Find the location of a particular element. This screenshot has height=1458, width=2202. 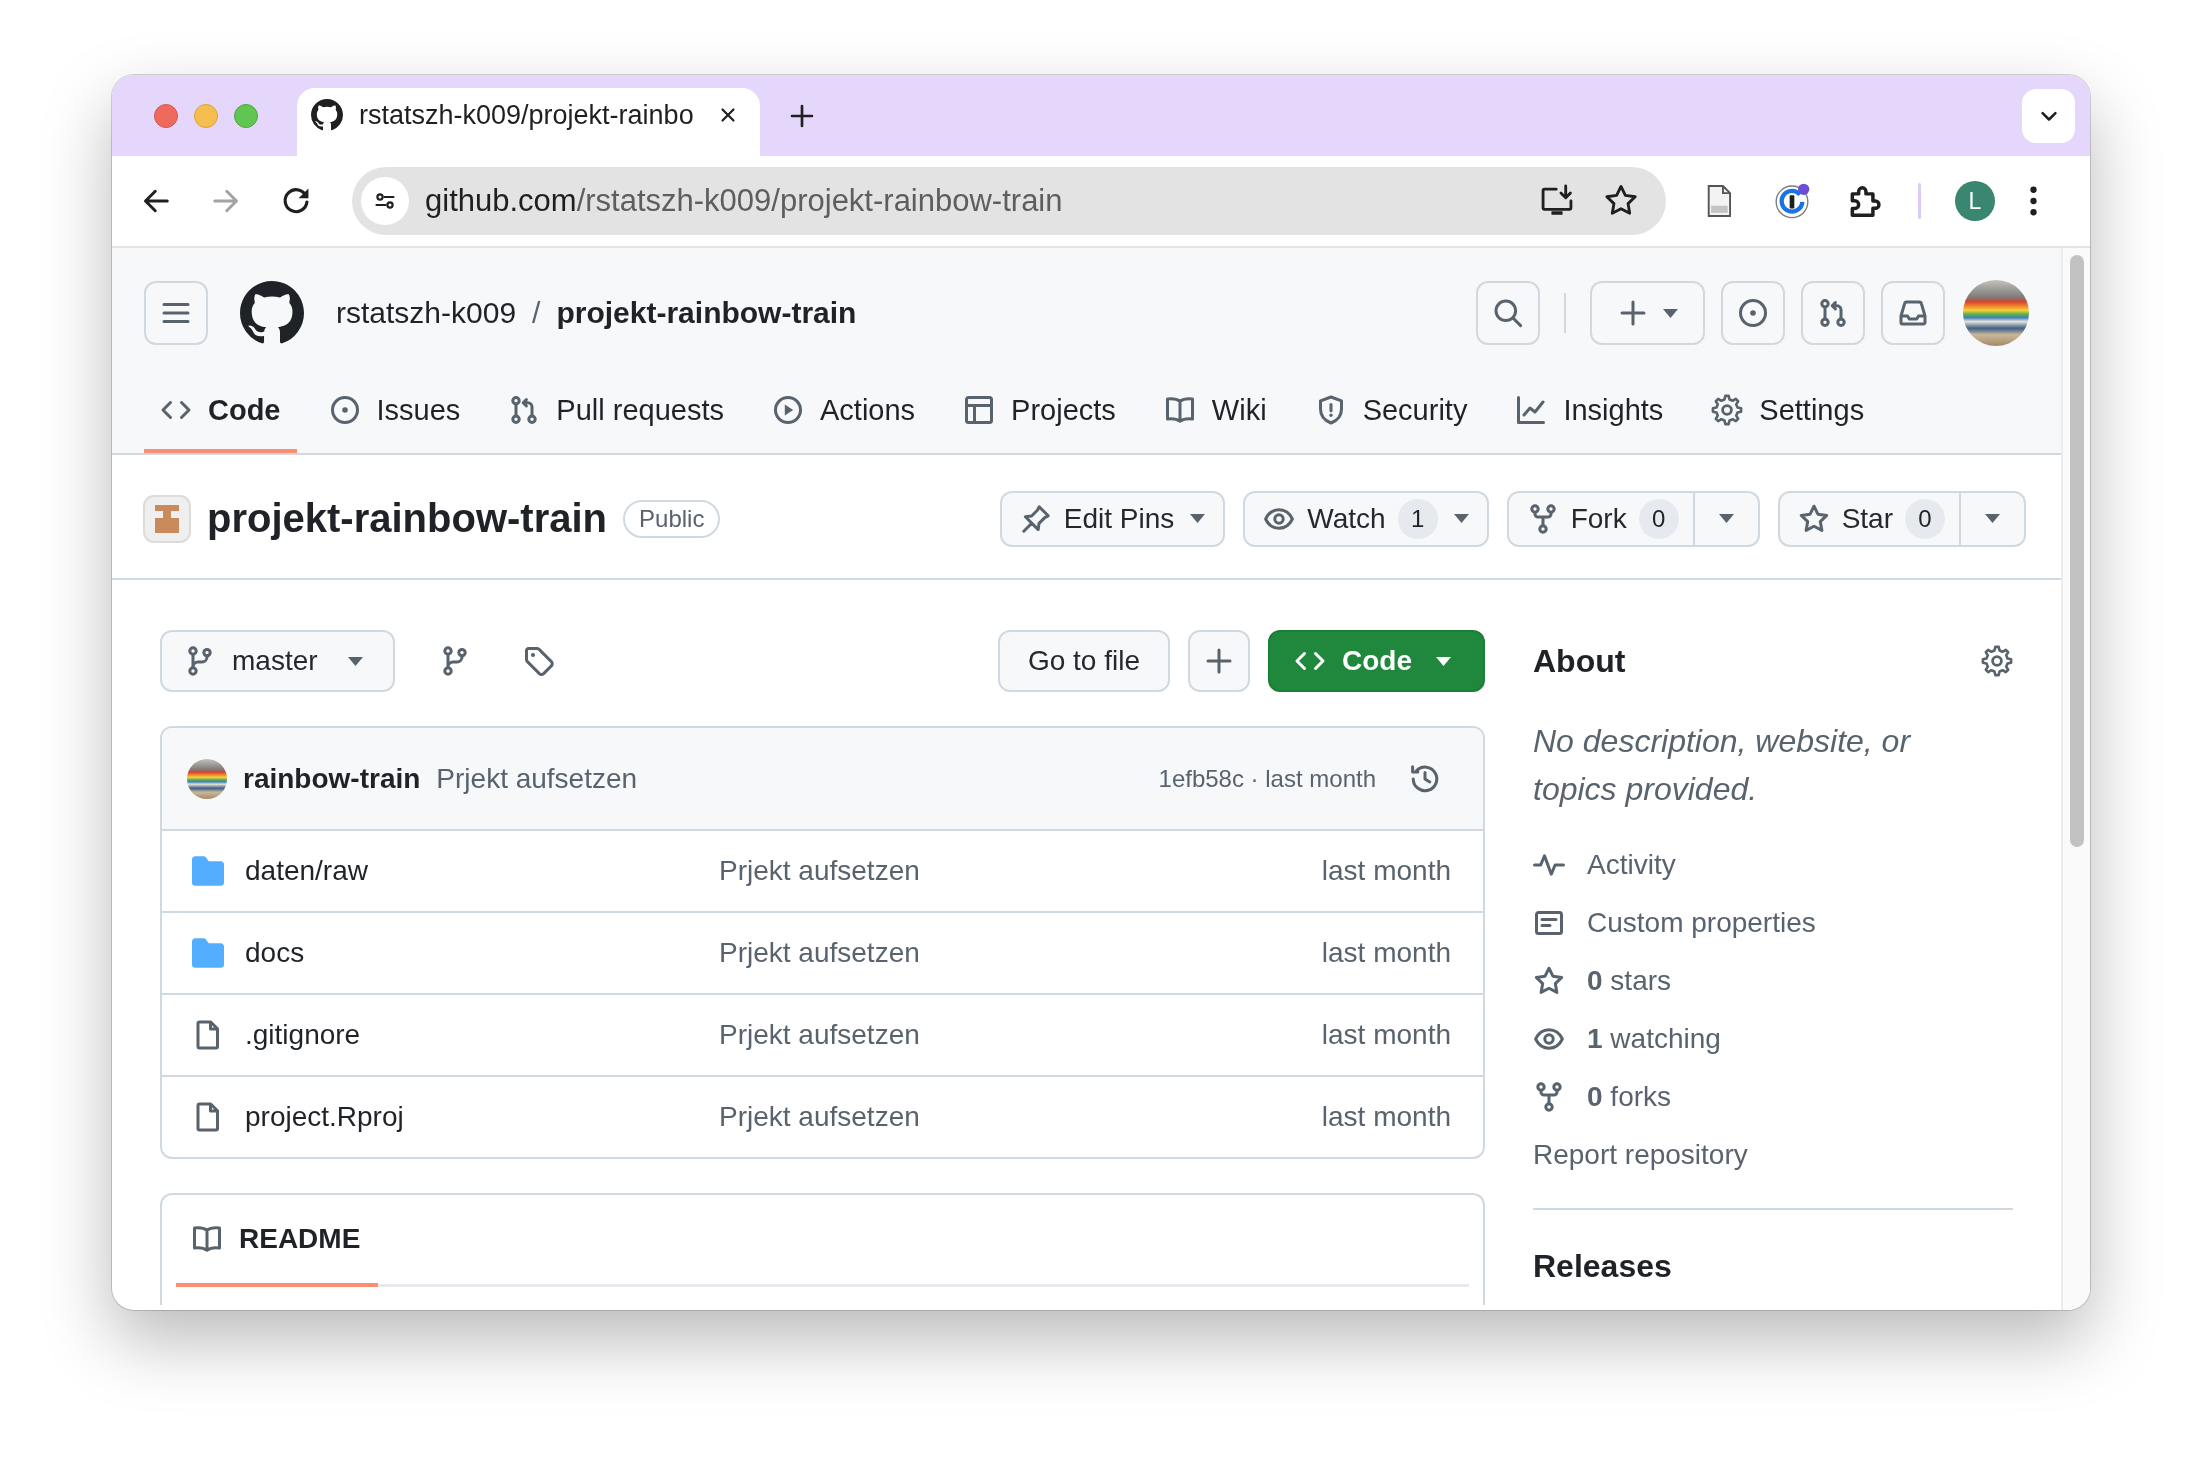

repo-link: projekt-rainbow-train is located at coordinates (706, 313).